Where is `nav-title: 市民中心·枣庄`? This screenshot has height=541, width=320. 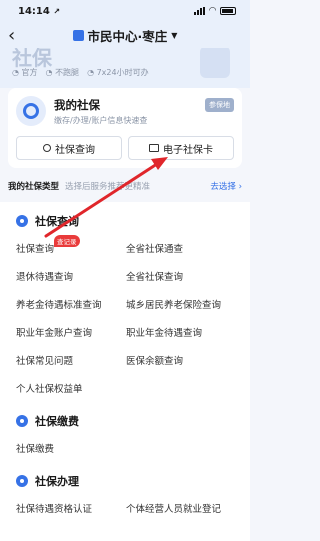
nav-title: 市民中心·枣庄 is located at coordinates (127, 36).